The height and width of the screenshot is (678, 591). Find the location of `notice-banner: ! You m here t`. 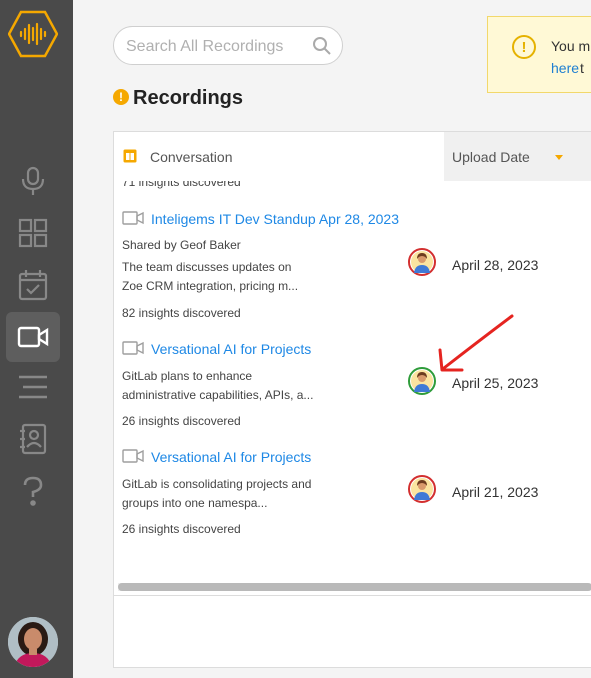

notice-banner: ! You m here t is located at coordinates (539, 54).